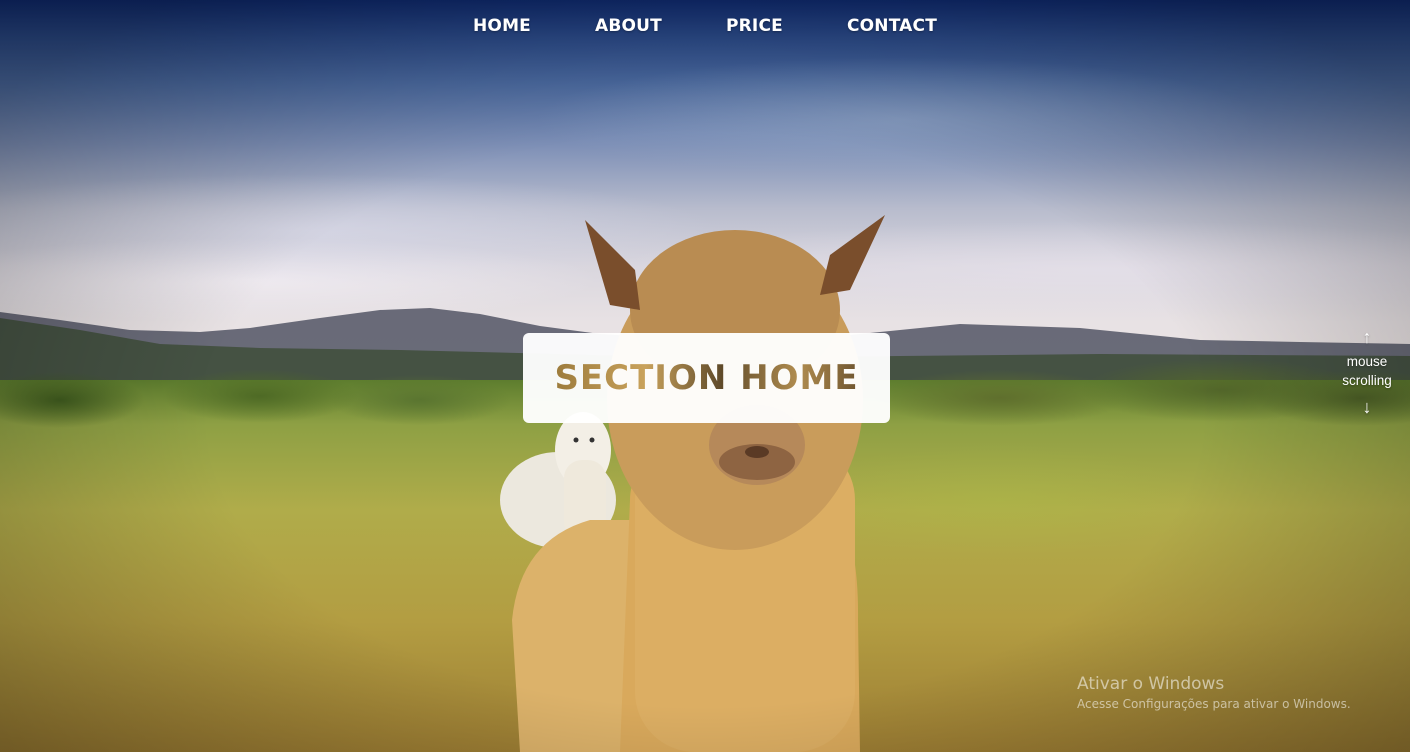 The height and width of the screenshot is (752, 1410). I want to click on watermark-title: Ativar o Windows, so click(1151, 684).